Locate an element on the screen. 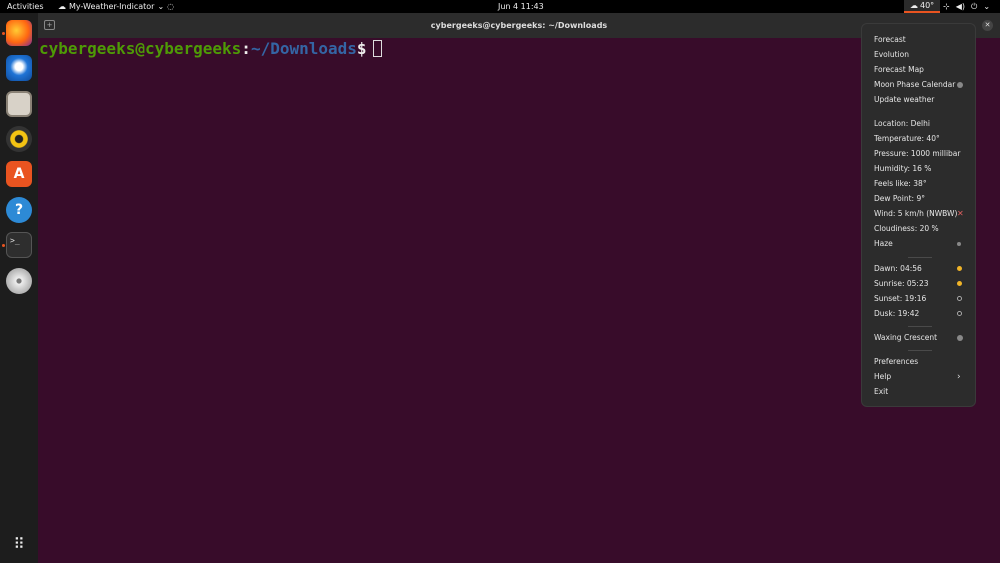 This screenshot has width=1000, height=563. menu-item-moon-calendar: Moon Phase Calendar is located at coordinates (923, 85).